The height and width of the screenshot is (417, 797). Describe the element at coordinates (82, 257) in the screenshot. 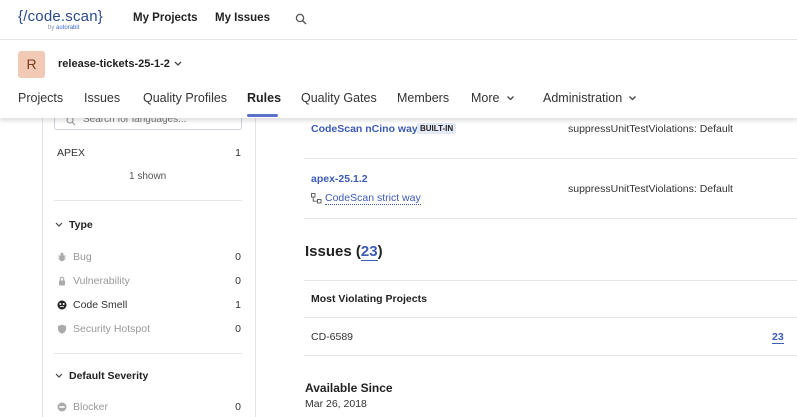

I see `facet-label: Bug` at that location.